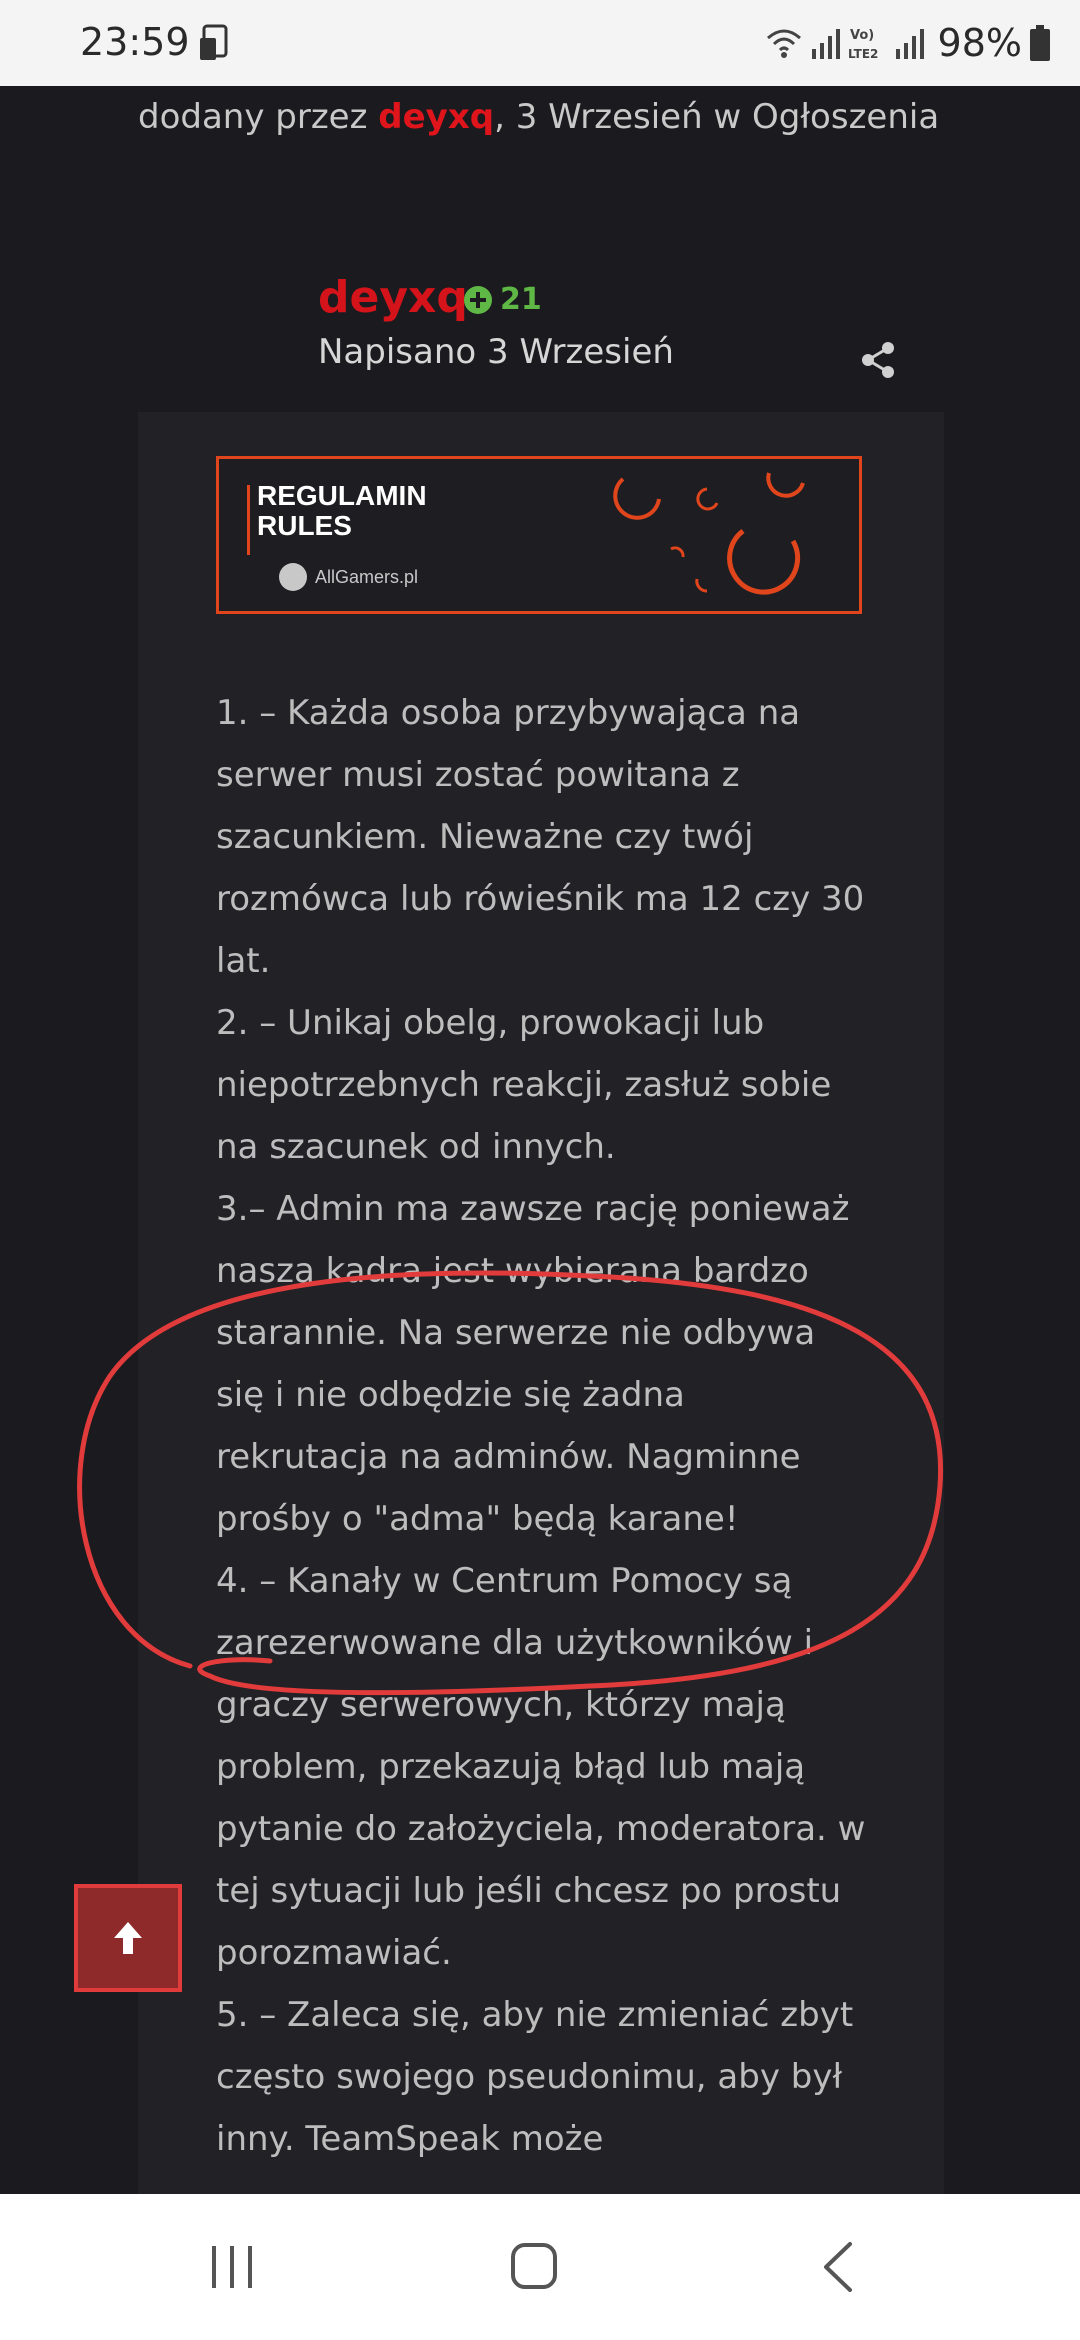  Describe the element at coordinates (393, 297) in the screenshot. I see `author-name-link: deyxq` at that location.